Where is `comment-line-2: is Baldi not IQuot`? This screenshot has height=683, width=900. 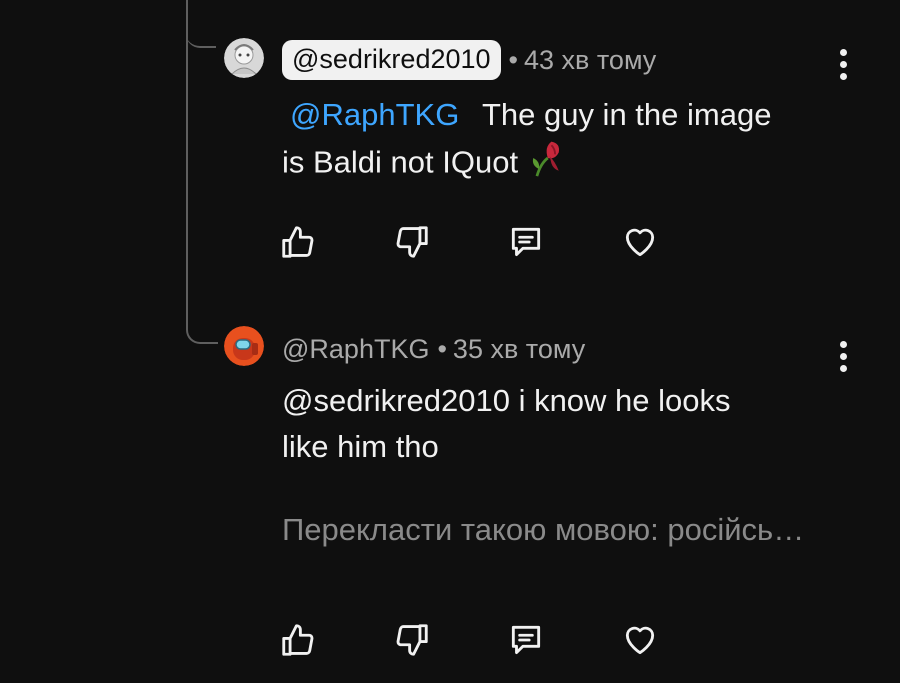
comment-line-2: is Baldi not IQuot is located at coordinates (582, 164).